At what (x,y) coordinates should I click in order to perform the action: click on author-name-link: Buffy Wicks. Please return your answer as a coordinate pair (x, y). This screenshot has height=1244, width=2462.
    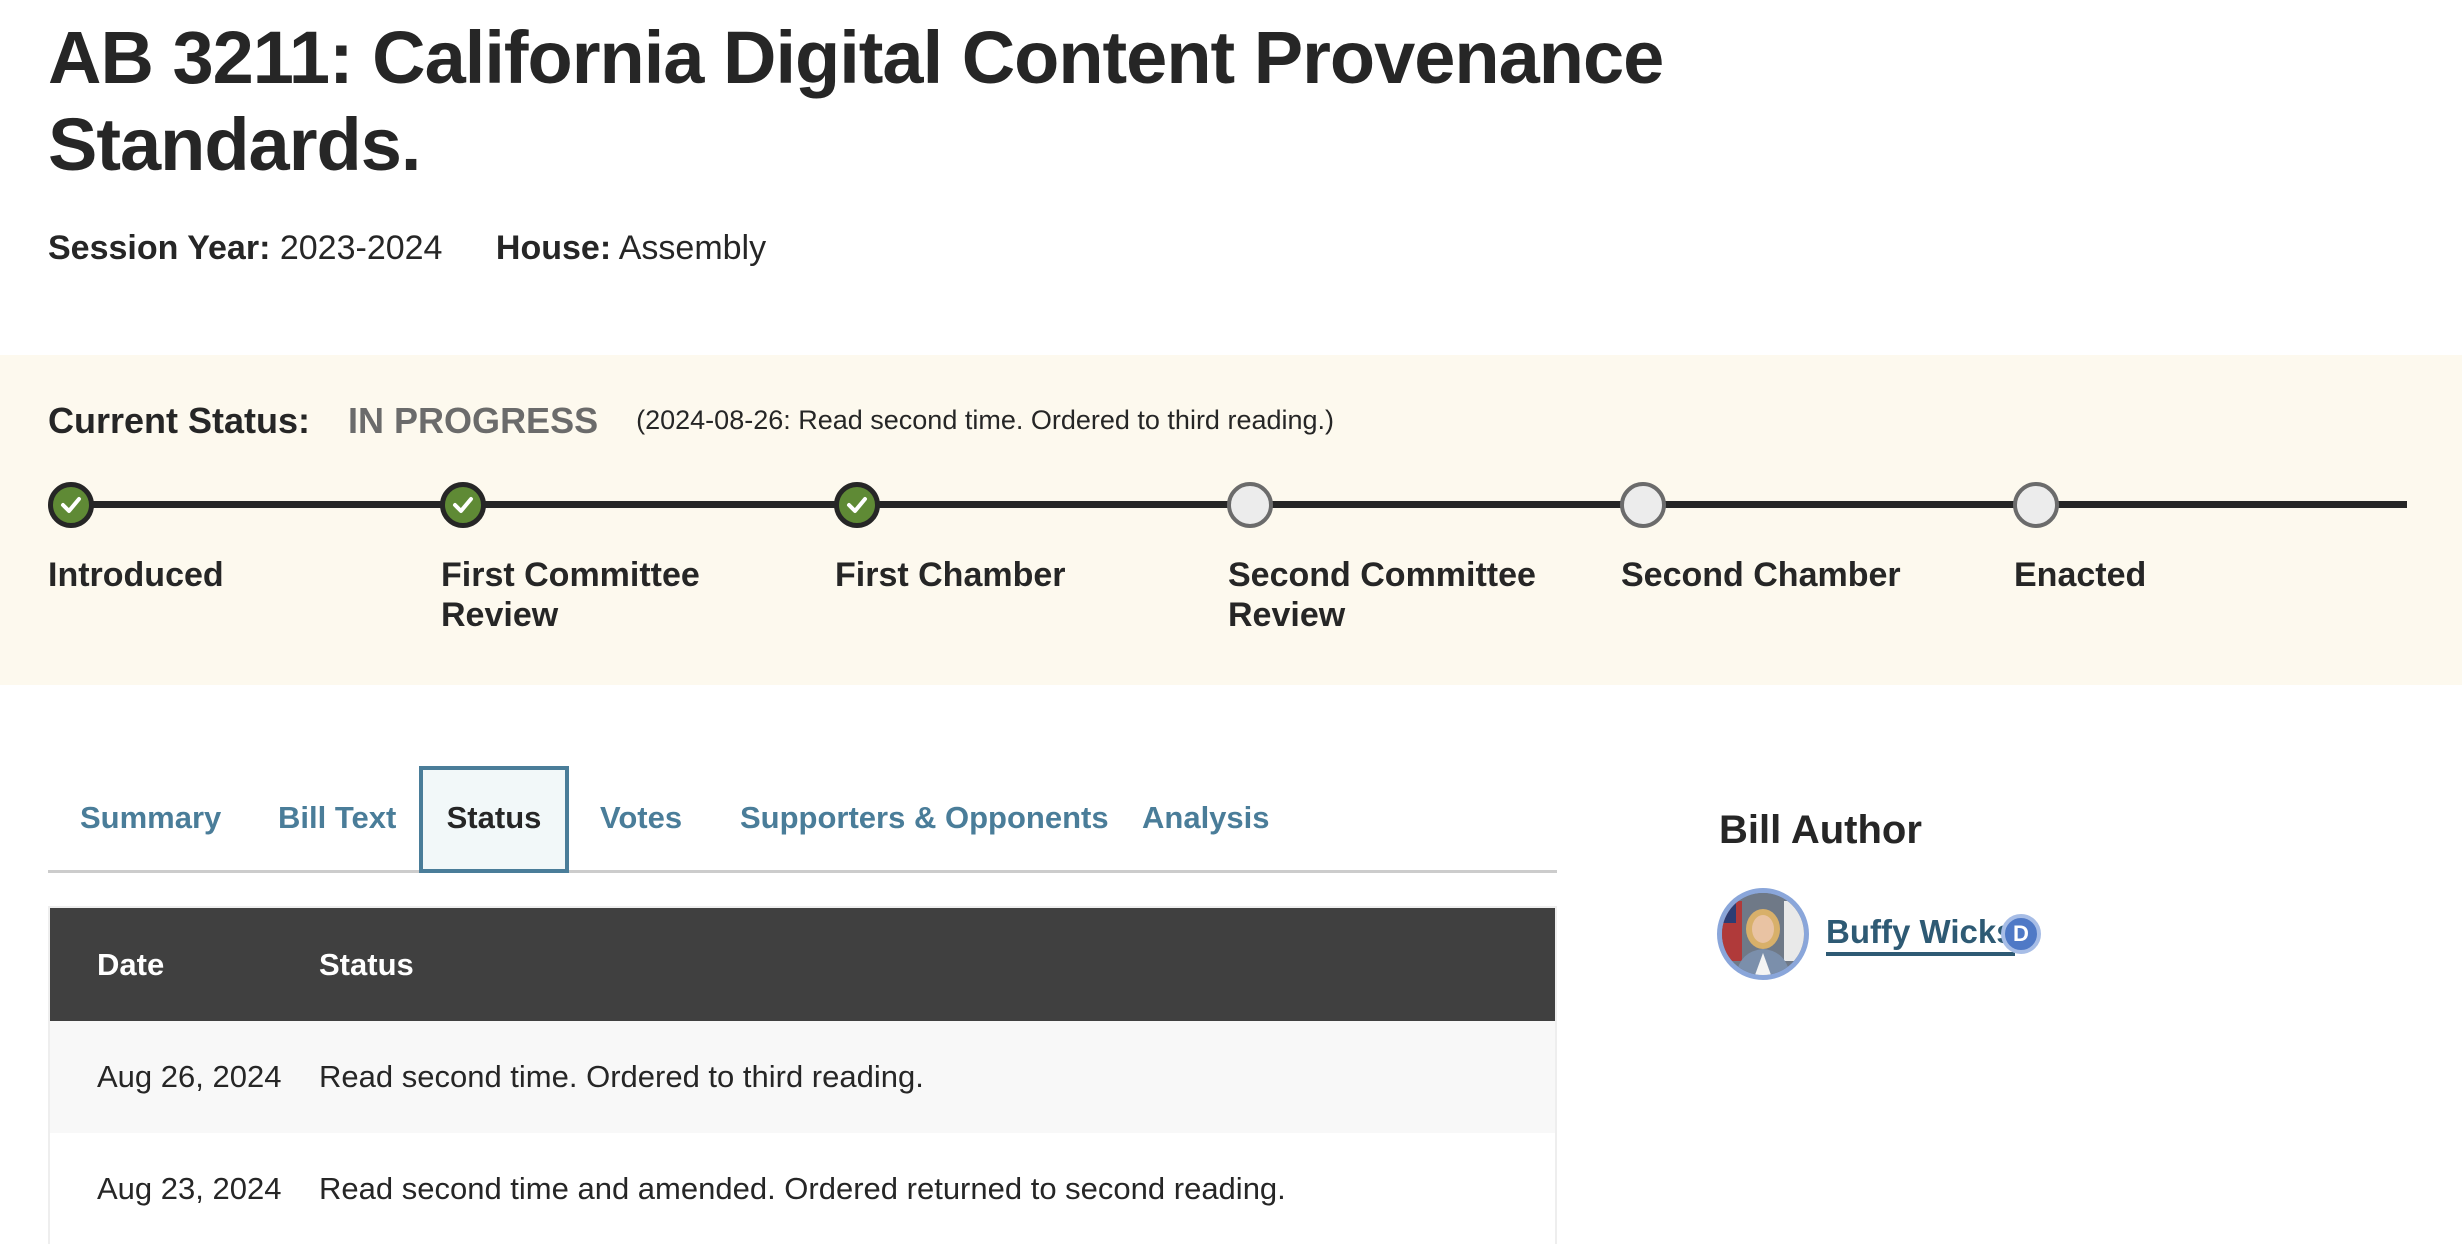
    Looking at the image, I should click on (1920, 934).